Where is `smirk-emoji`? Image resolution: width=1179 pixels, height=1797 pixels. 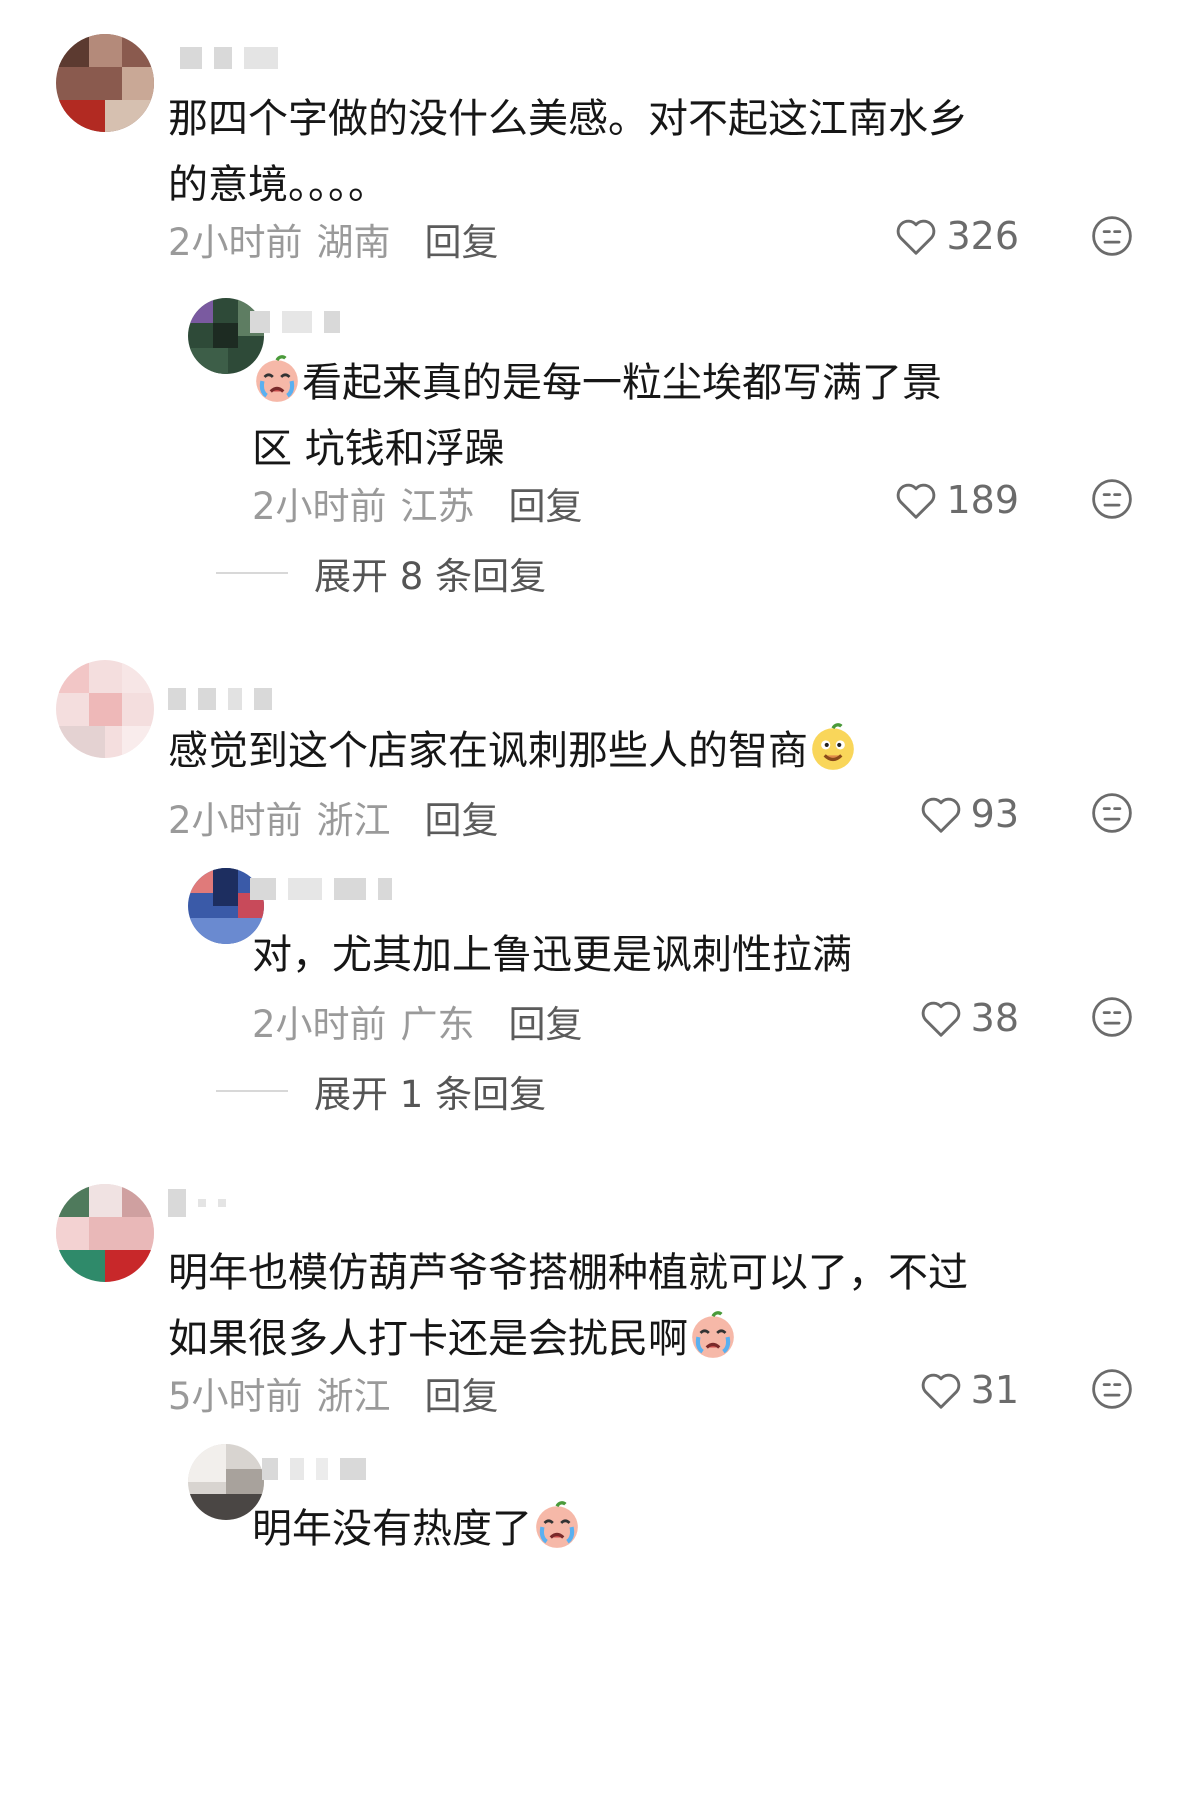
smirk-emoji is located at coordinates (833, 746).